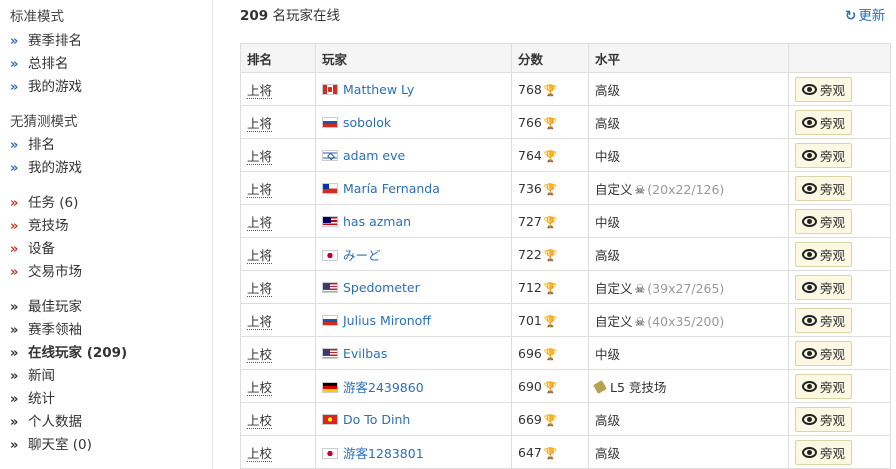 This screenshot has width=896, height=469. What do you see at coordinates (550, 188) in the screenshot?
I see `score-cell: 736 🏆` at bounding box center [550, 188].